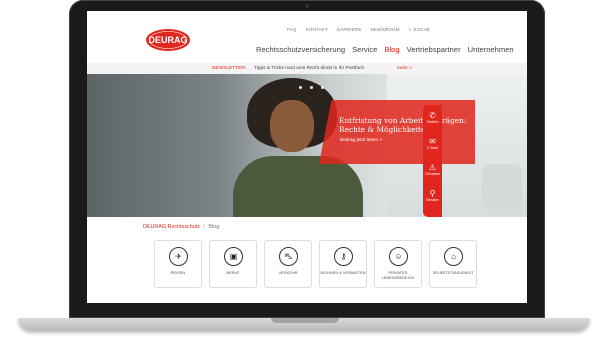 The height and width of the screenshot is (343, 607). What do you see at coordinates (288, 272) in the screenshot?
I see `category-label: VERKEHR` at bounding box center [288, 272].